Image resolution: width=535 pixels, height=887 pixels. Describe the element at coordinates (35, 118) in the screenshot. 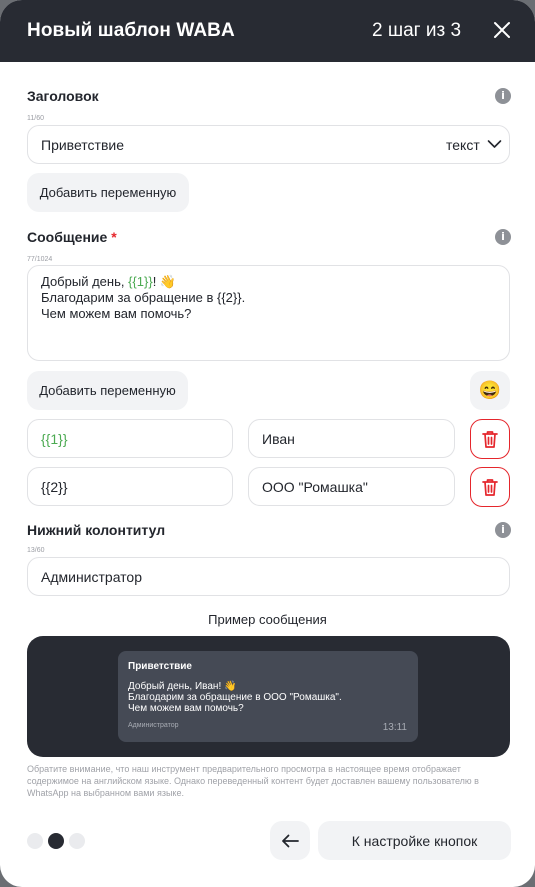

I see `heading-counter: 11/60` at that location.